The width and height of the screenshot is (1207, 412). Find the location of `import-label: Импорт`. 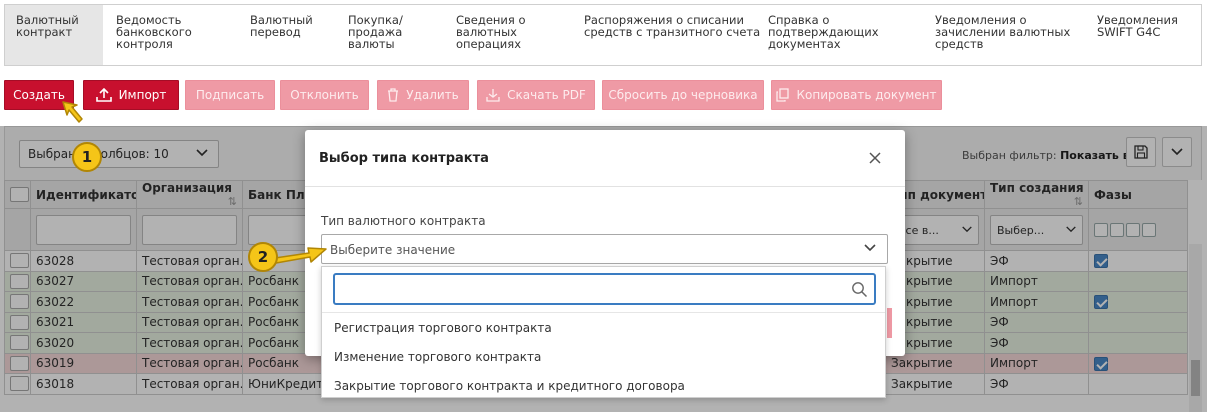

import-label: Импорт is located at coordinates (142, 95).